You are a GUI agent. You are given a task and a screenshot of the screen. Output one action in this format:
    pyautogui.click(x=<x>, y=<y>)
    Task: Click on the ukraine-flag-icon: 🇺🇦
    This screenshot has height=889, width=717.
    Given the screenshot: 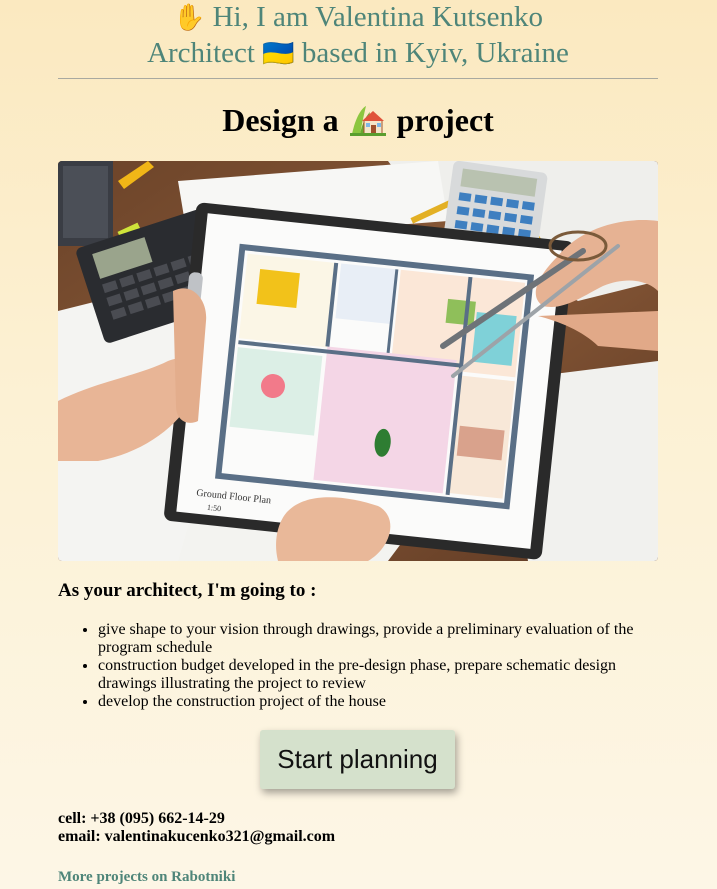 What is the action you would take?
    pyautogui.click(x=278, y=54)
    